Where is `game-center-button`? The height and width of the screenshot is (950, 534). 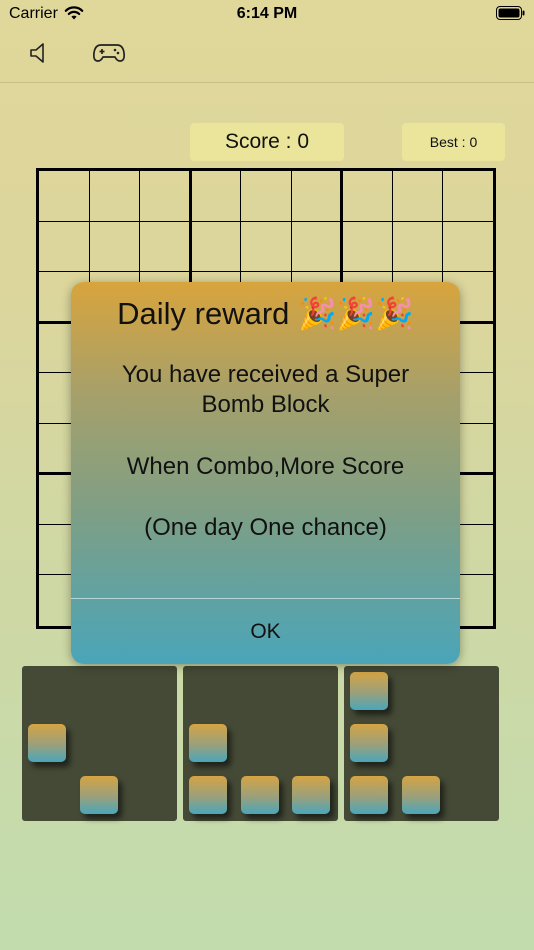 game-center-button is located at coordinates (109, 55).